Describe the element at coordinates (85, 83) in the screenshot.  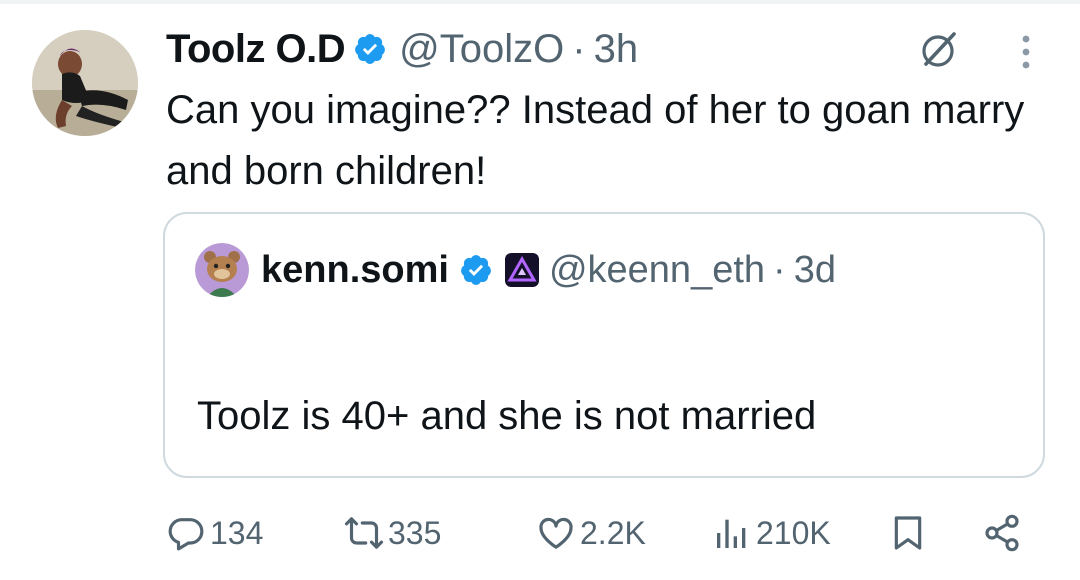
I see `author-avatar` at that location.